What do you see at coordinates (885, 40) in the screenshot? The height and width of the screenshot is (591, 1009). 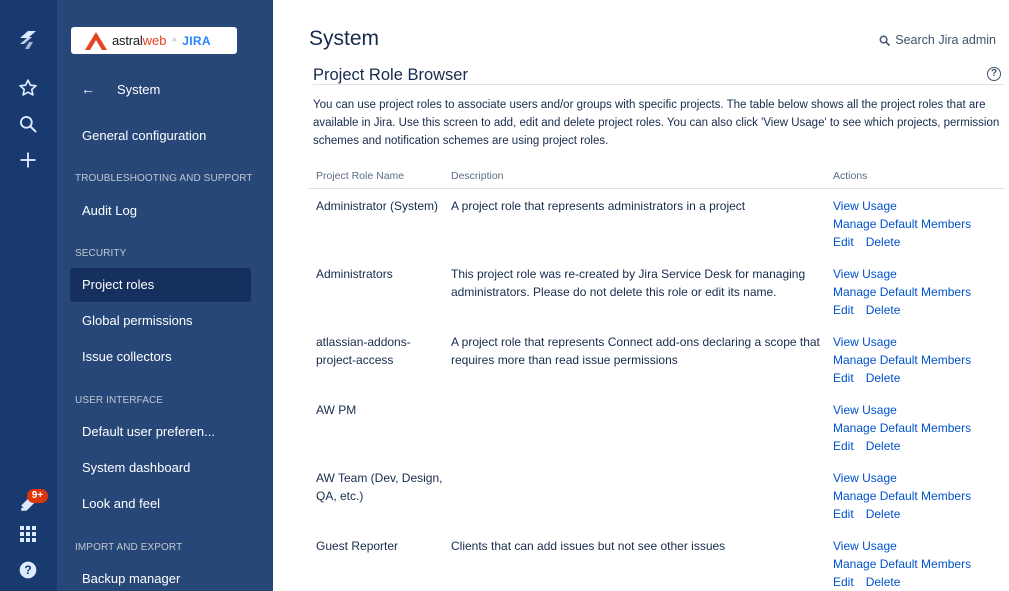 I see `search-admin-icon` at bounding box center [885, 40].